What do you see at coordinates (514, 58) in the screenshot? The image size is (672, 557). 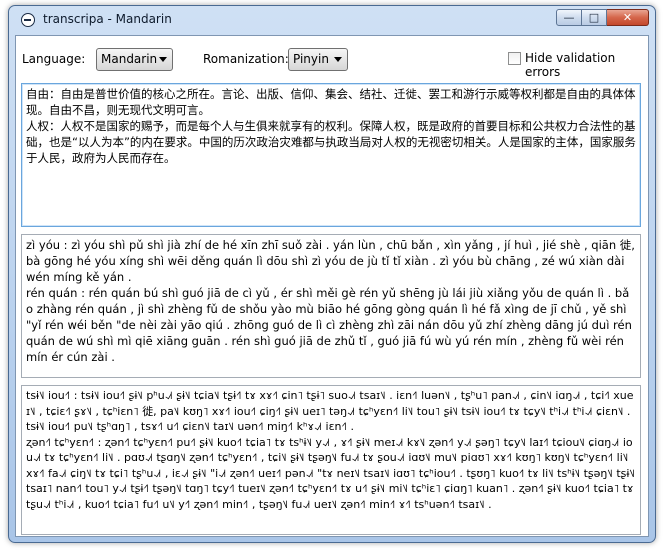 I see `hide-validation-checkbox` at bounding box center [514, 58].